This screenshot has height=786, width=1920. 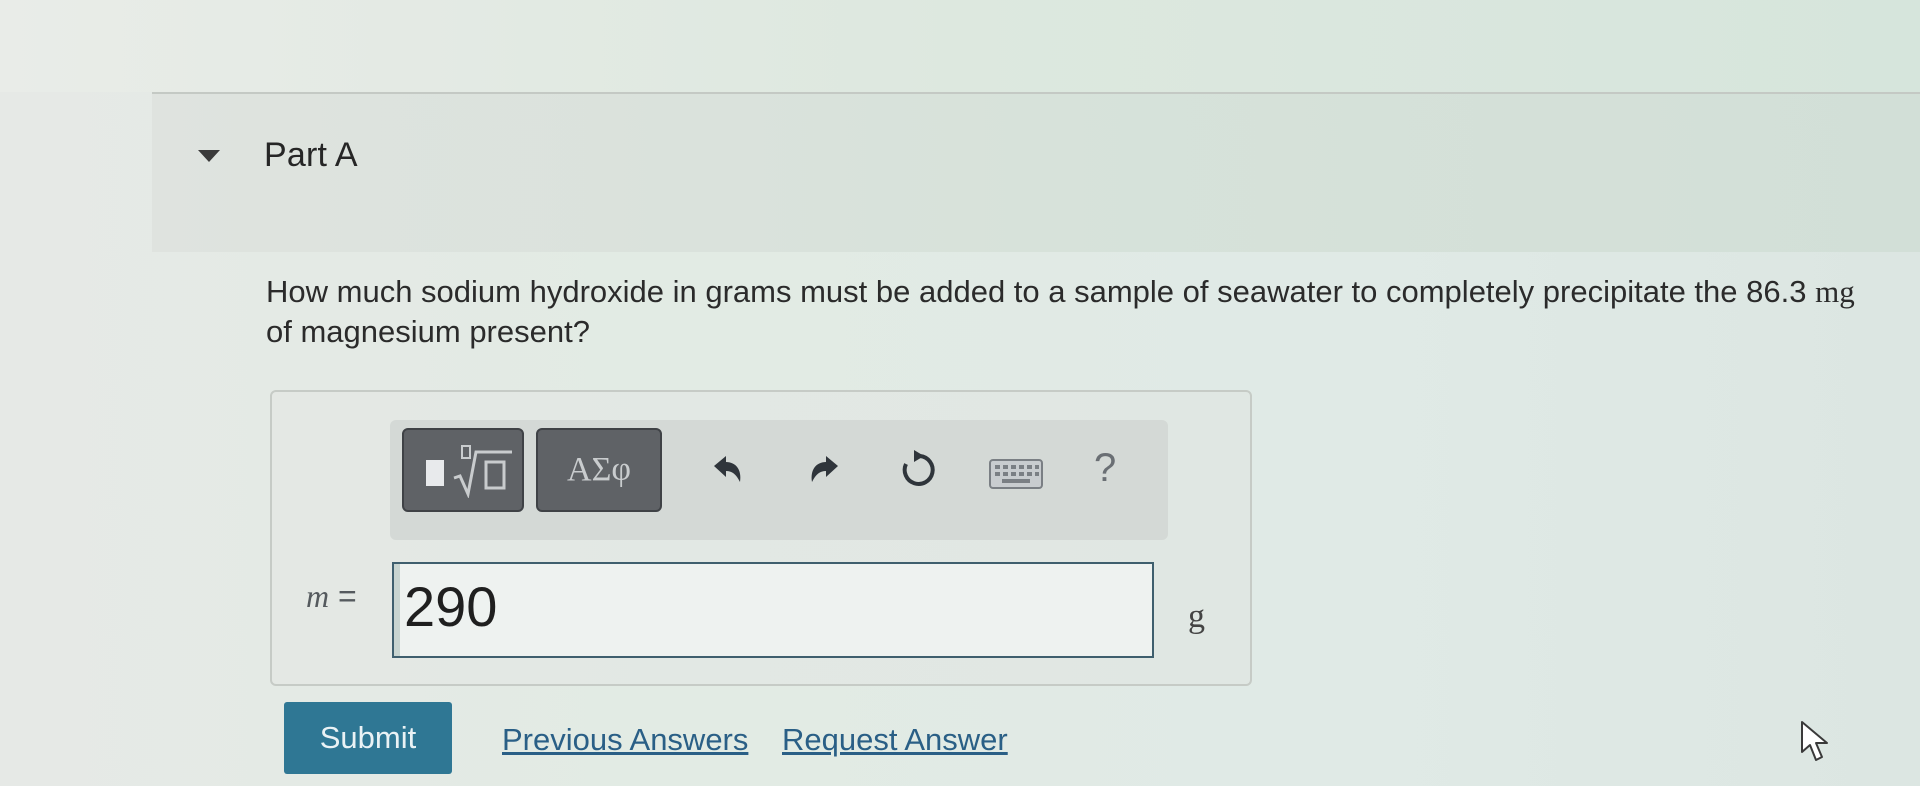 What do you see at coordinates (1814, 741) in the screenshot?
I see `mouse-cursor-icon` at bounding box center [1814, 741].